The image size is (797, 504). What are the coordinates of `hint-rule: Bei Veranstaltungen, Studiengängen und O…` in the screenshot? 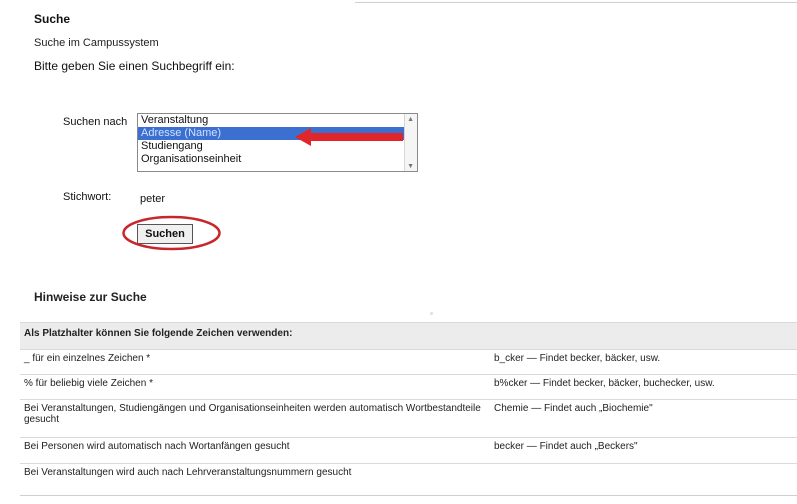 It's located at (255, 418).